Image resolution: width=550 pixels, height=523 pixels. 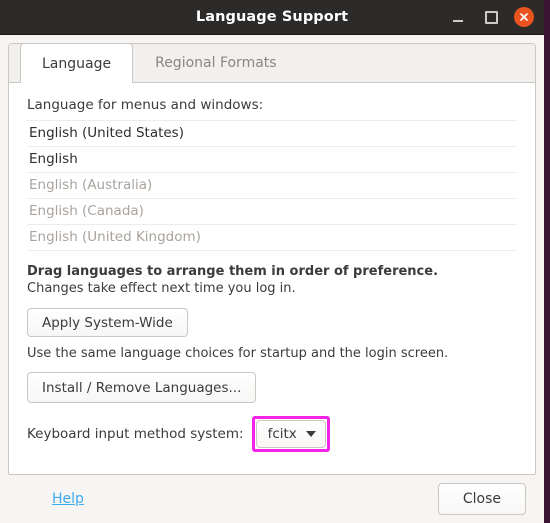 I want to click on list-item-label: English (United States), so click(x=106, y=133).